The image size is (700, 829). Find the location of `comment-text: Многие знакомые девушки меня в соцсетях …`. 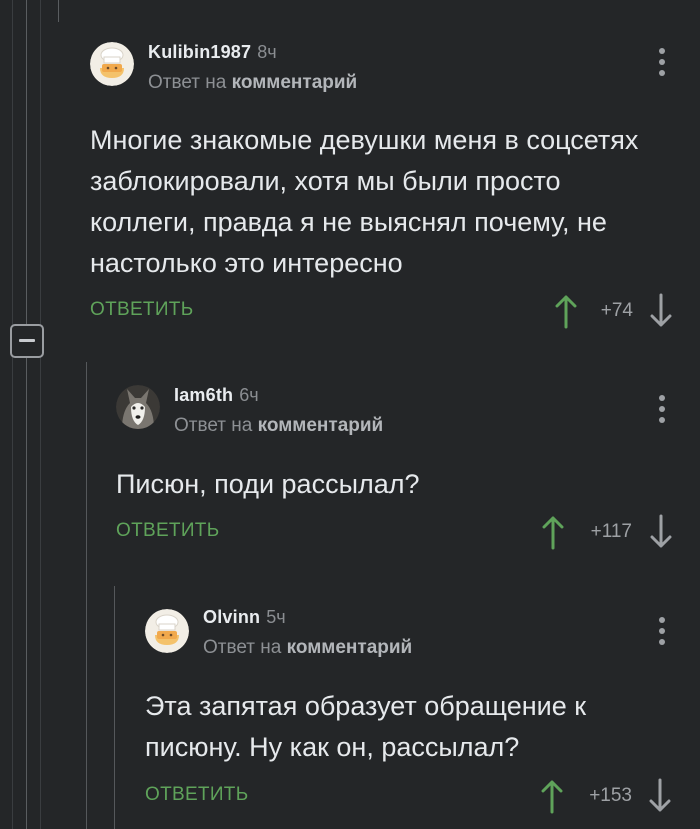

comment-text: Многие знакомые девушки меня в соцсетях … is located at coordinates (364, 201).